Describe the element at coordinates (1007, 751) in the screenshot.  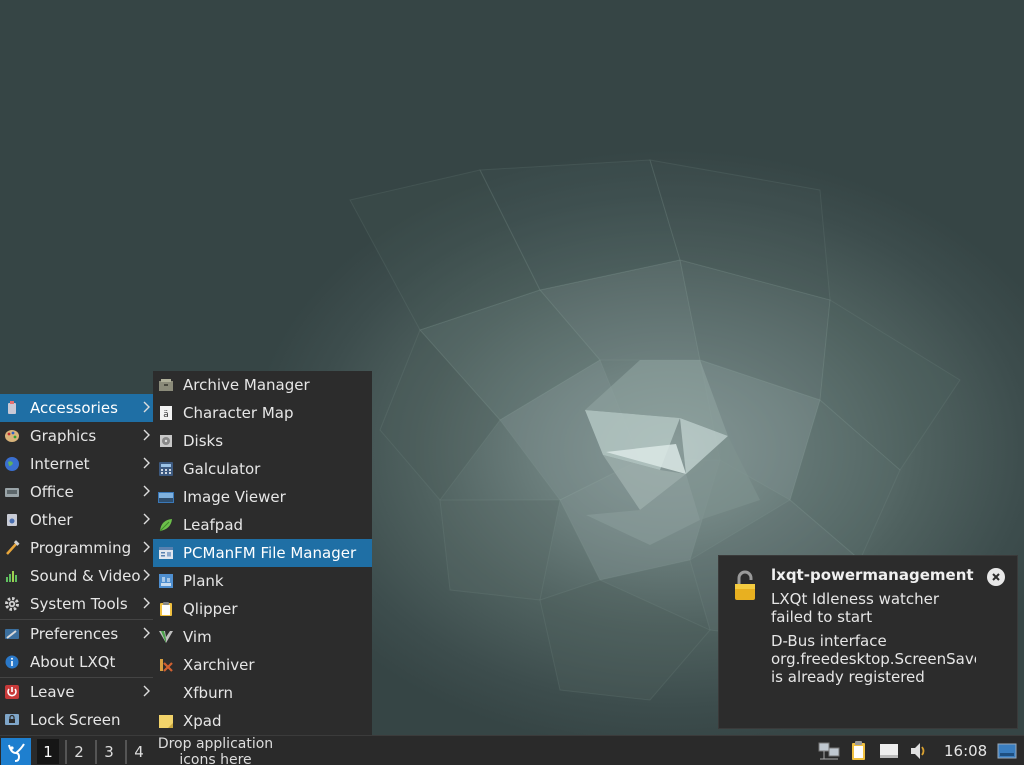
I see `show-desktop-icon` at that location.